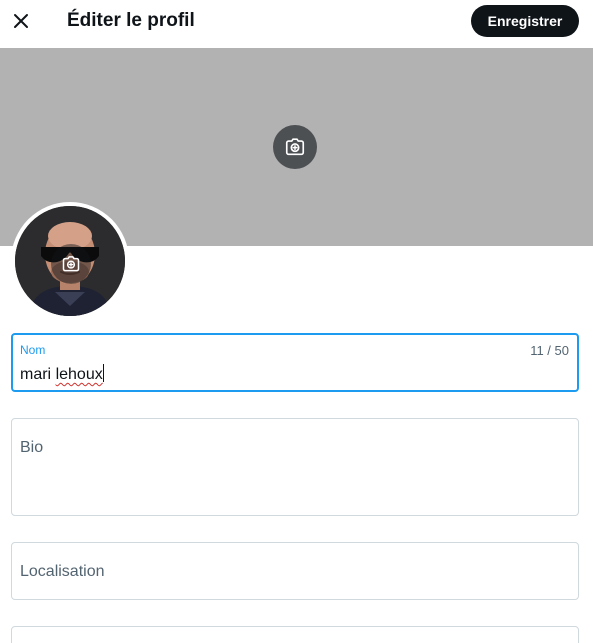  I want to click on avatar, so click(70, 261).